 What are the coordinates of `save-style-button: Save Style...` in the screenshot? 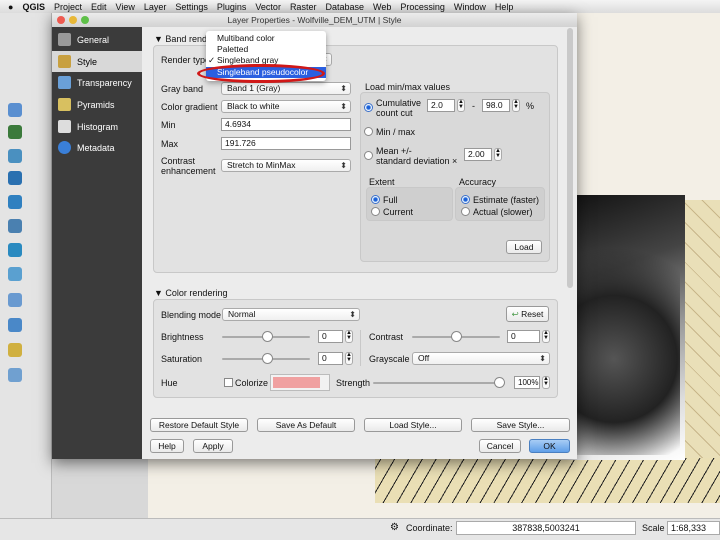 It's located at (520, 425).